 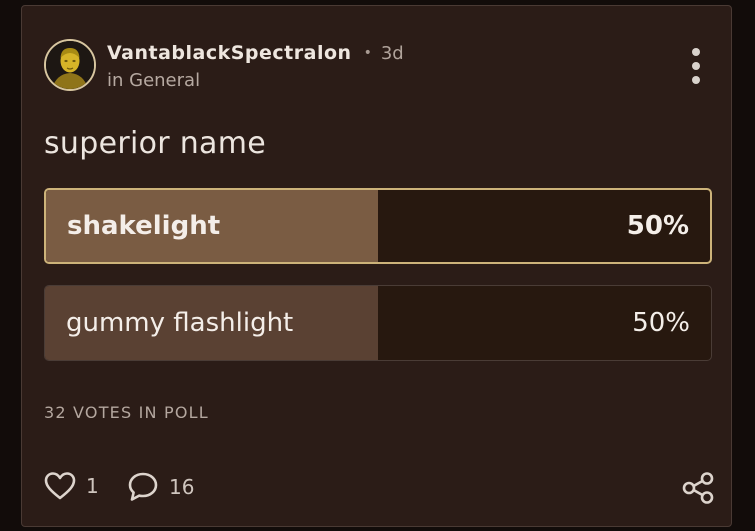 I want to click on share-button, so click(x=698, y=490).